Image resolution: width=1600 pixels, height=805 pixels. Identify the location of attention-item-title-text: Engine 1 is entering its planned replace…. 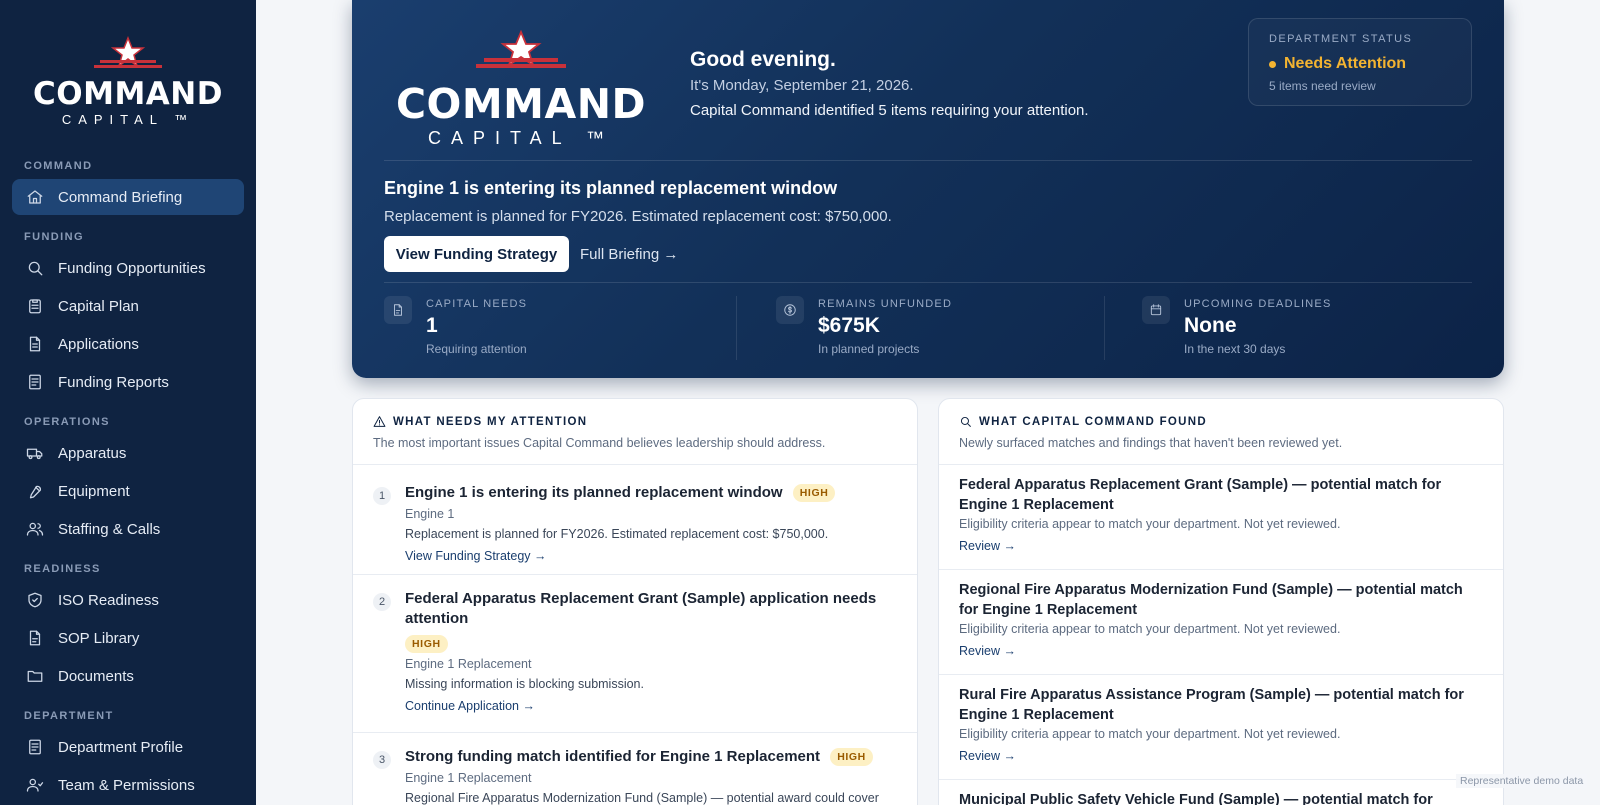
(594, 492).